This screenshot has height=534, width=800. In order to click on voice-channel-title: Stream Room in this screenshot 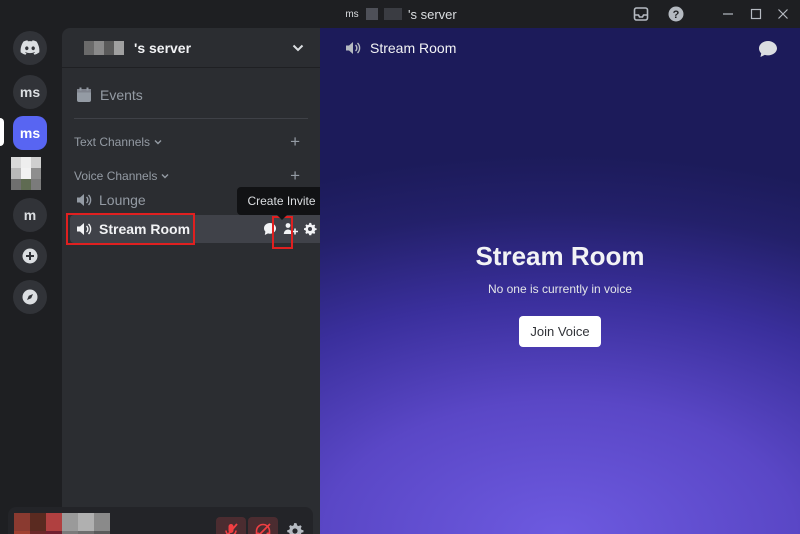, I will do `click(560, 256)`.